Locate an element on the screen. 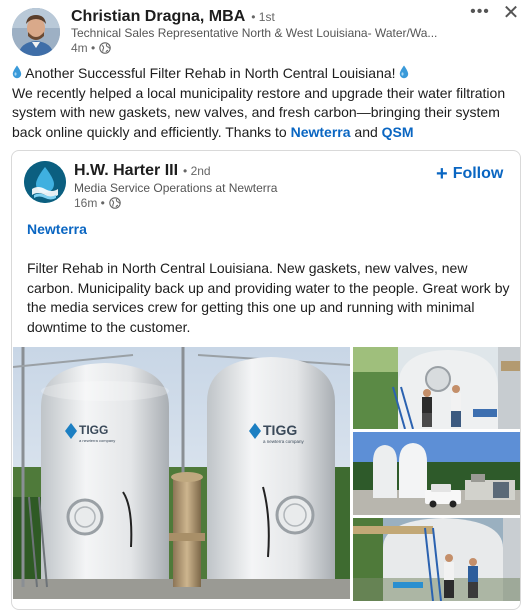  shared-post-time: 16m • is located at coordinates (89, 203).